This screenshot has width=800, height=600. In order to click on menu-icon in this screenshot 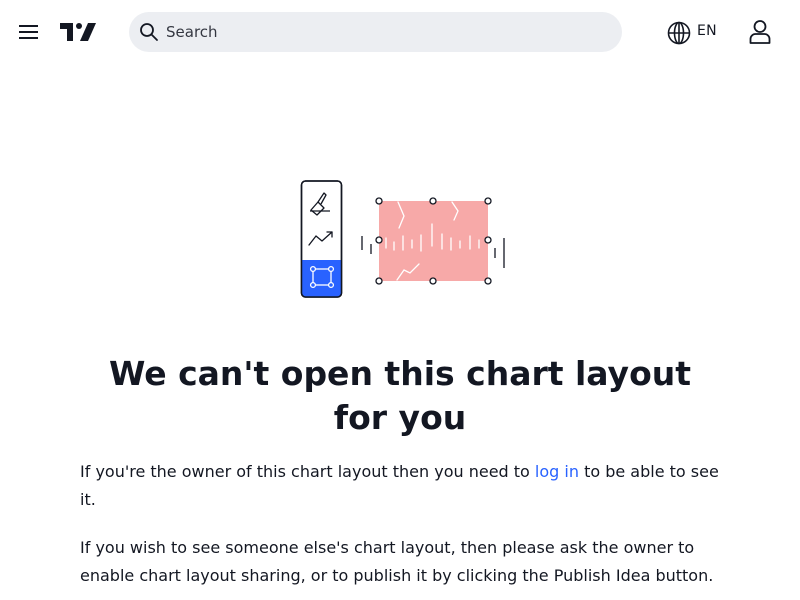, I will do `click(28, 32)`.